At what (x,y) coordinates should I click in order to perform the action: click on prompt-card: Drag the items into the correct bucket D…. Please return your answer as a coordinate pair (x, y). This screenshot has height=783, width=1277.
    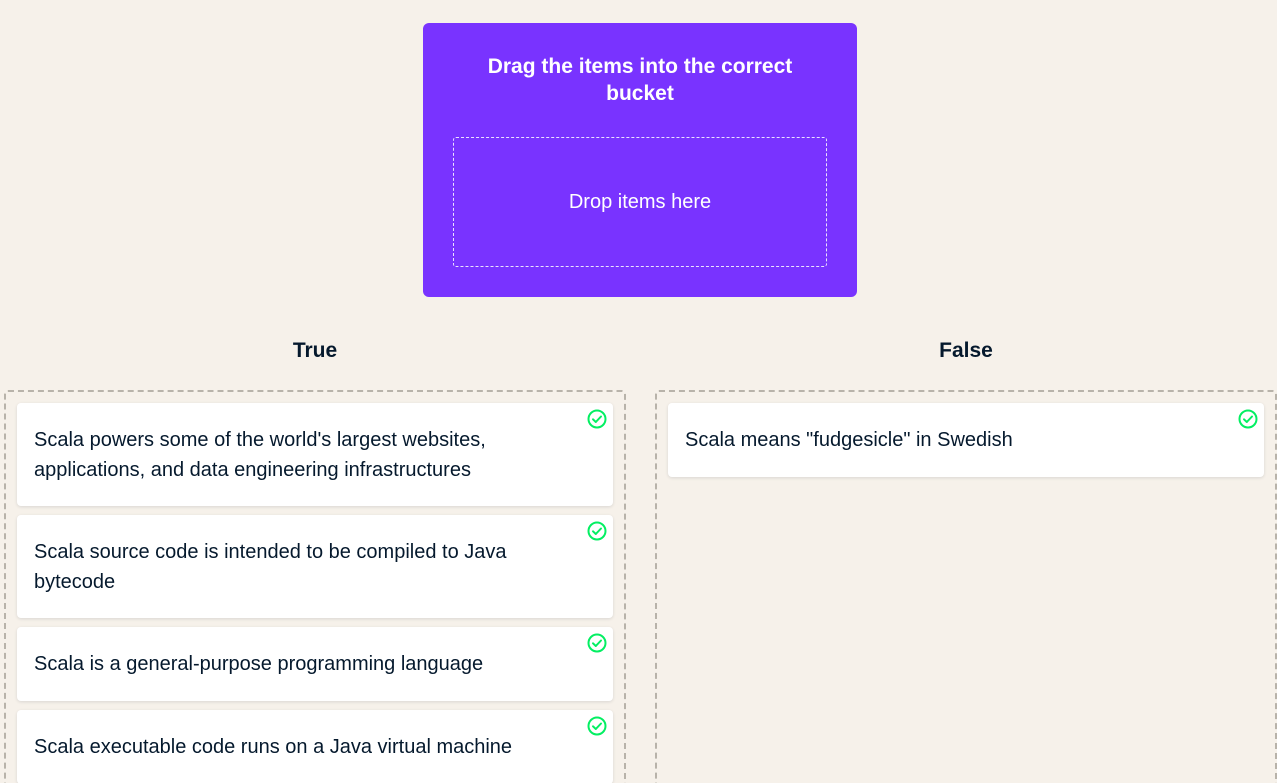
    Looking at the image, I should click on (640, 160).